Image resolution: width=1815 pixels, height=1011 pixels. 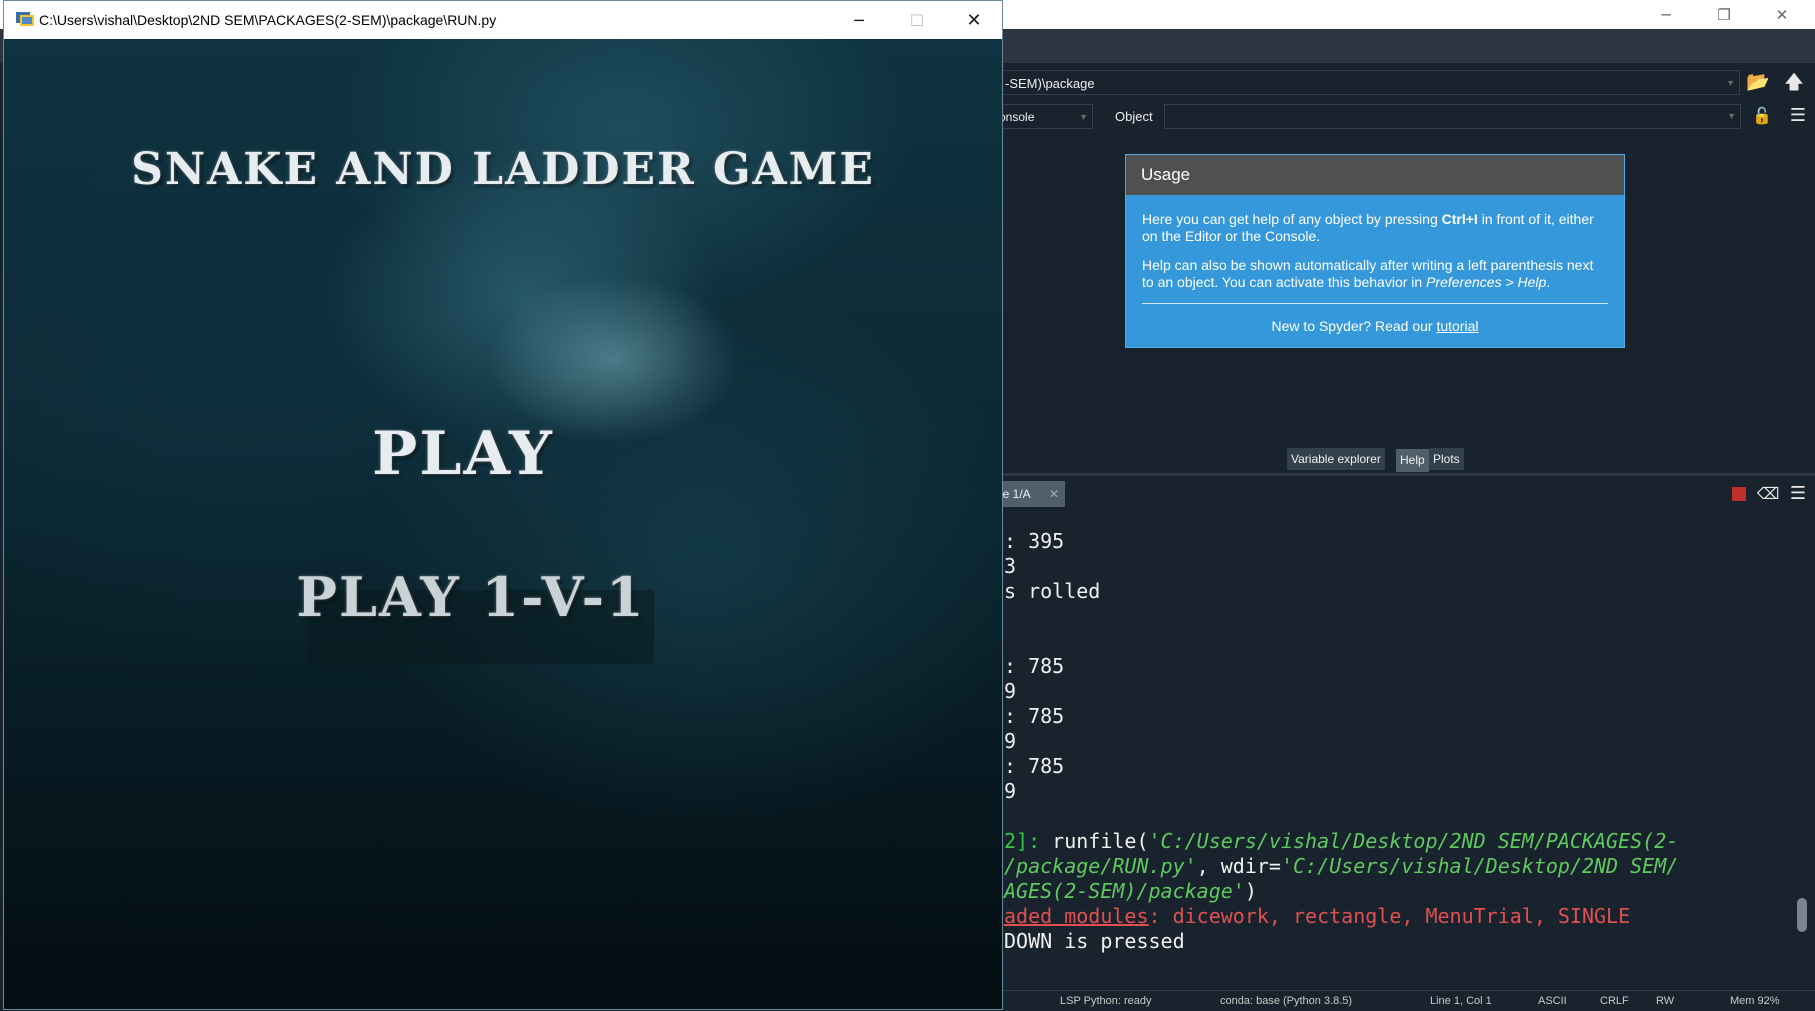 I want to click on play-1v1-button: PLAY 1-V-1, so click(x=487, y=597).